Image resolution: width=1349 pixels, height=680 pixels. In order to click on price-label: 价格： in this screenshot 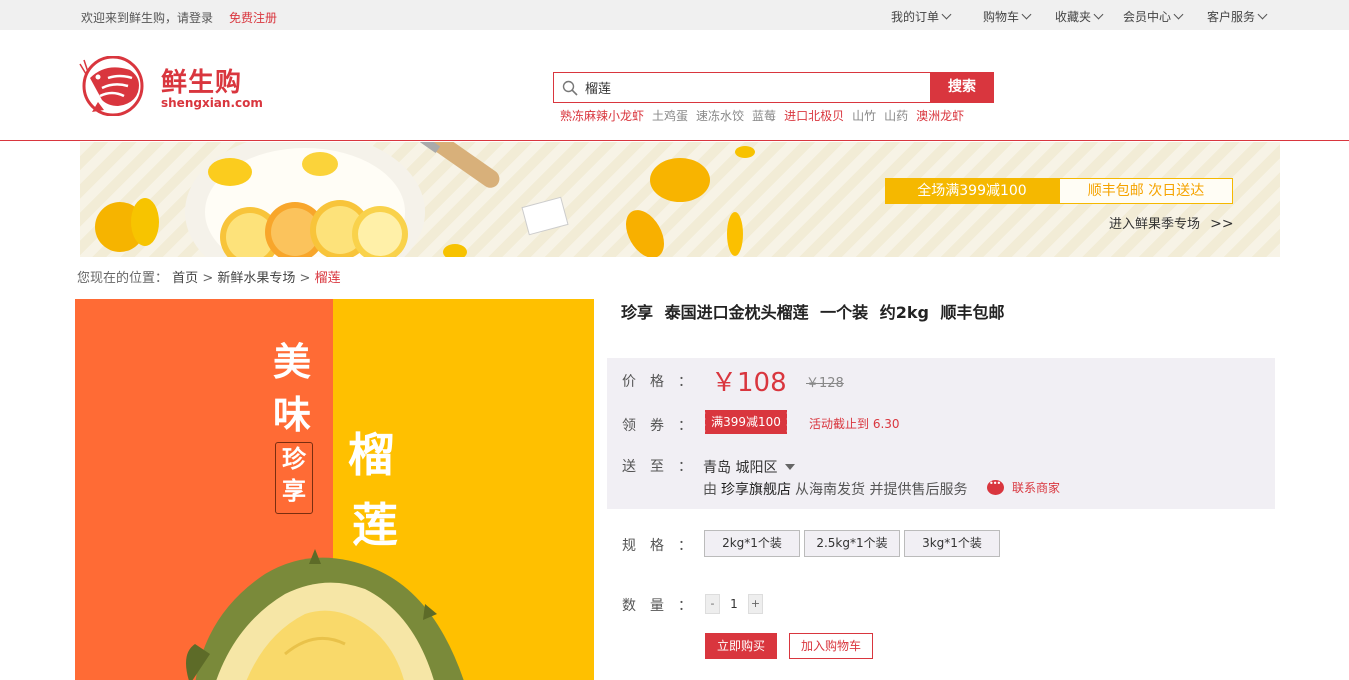, I will do `click(664, 382)`.